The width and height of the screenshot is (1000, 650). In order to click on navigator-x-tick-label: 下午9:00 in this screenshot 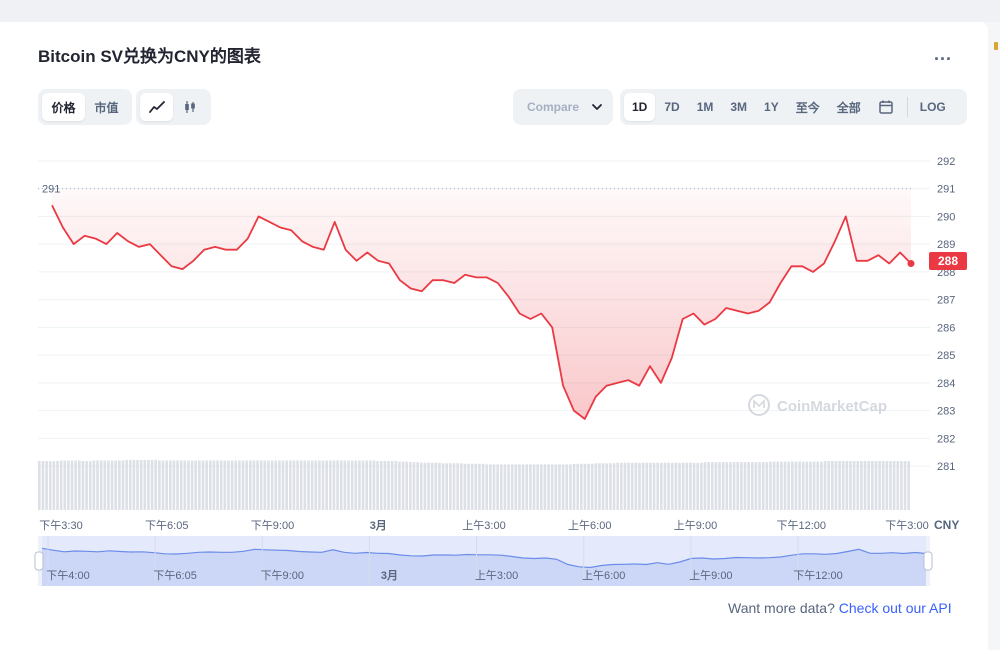, I will do `click(282, 575)`.